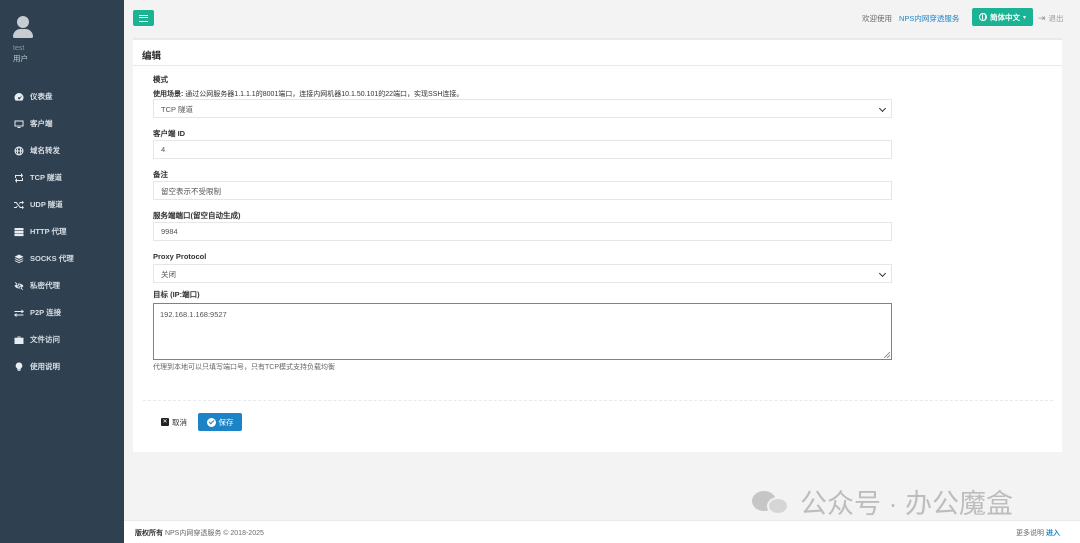 This screenshot has width=1080, height=543. I want to click on server-port-input: 9984, so click(522, 231).